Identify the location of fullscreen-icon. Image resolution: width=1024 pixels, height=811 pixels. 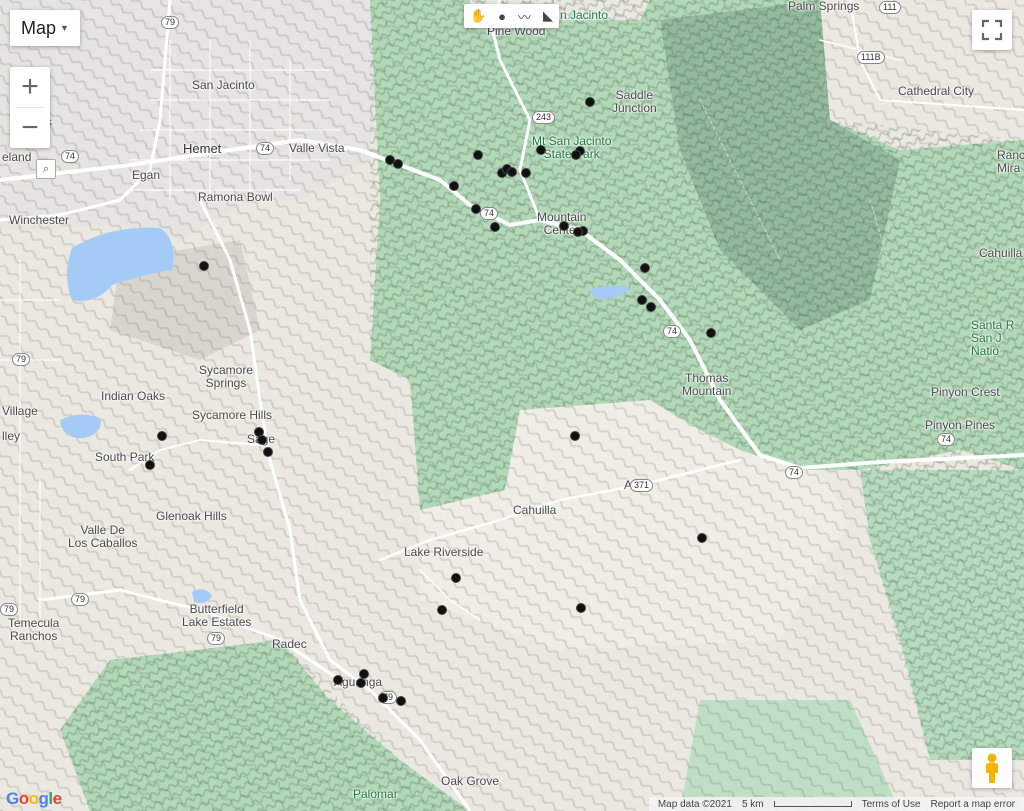
(992, 30).